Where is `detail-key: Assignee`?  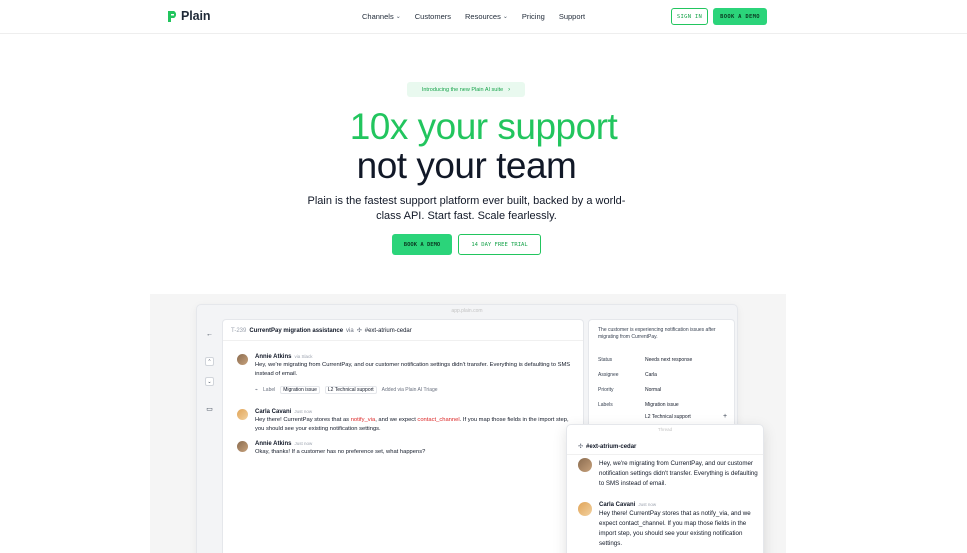 detail-key: Assignee is located at coordinates (608, 375).